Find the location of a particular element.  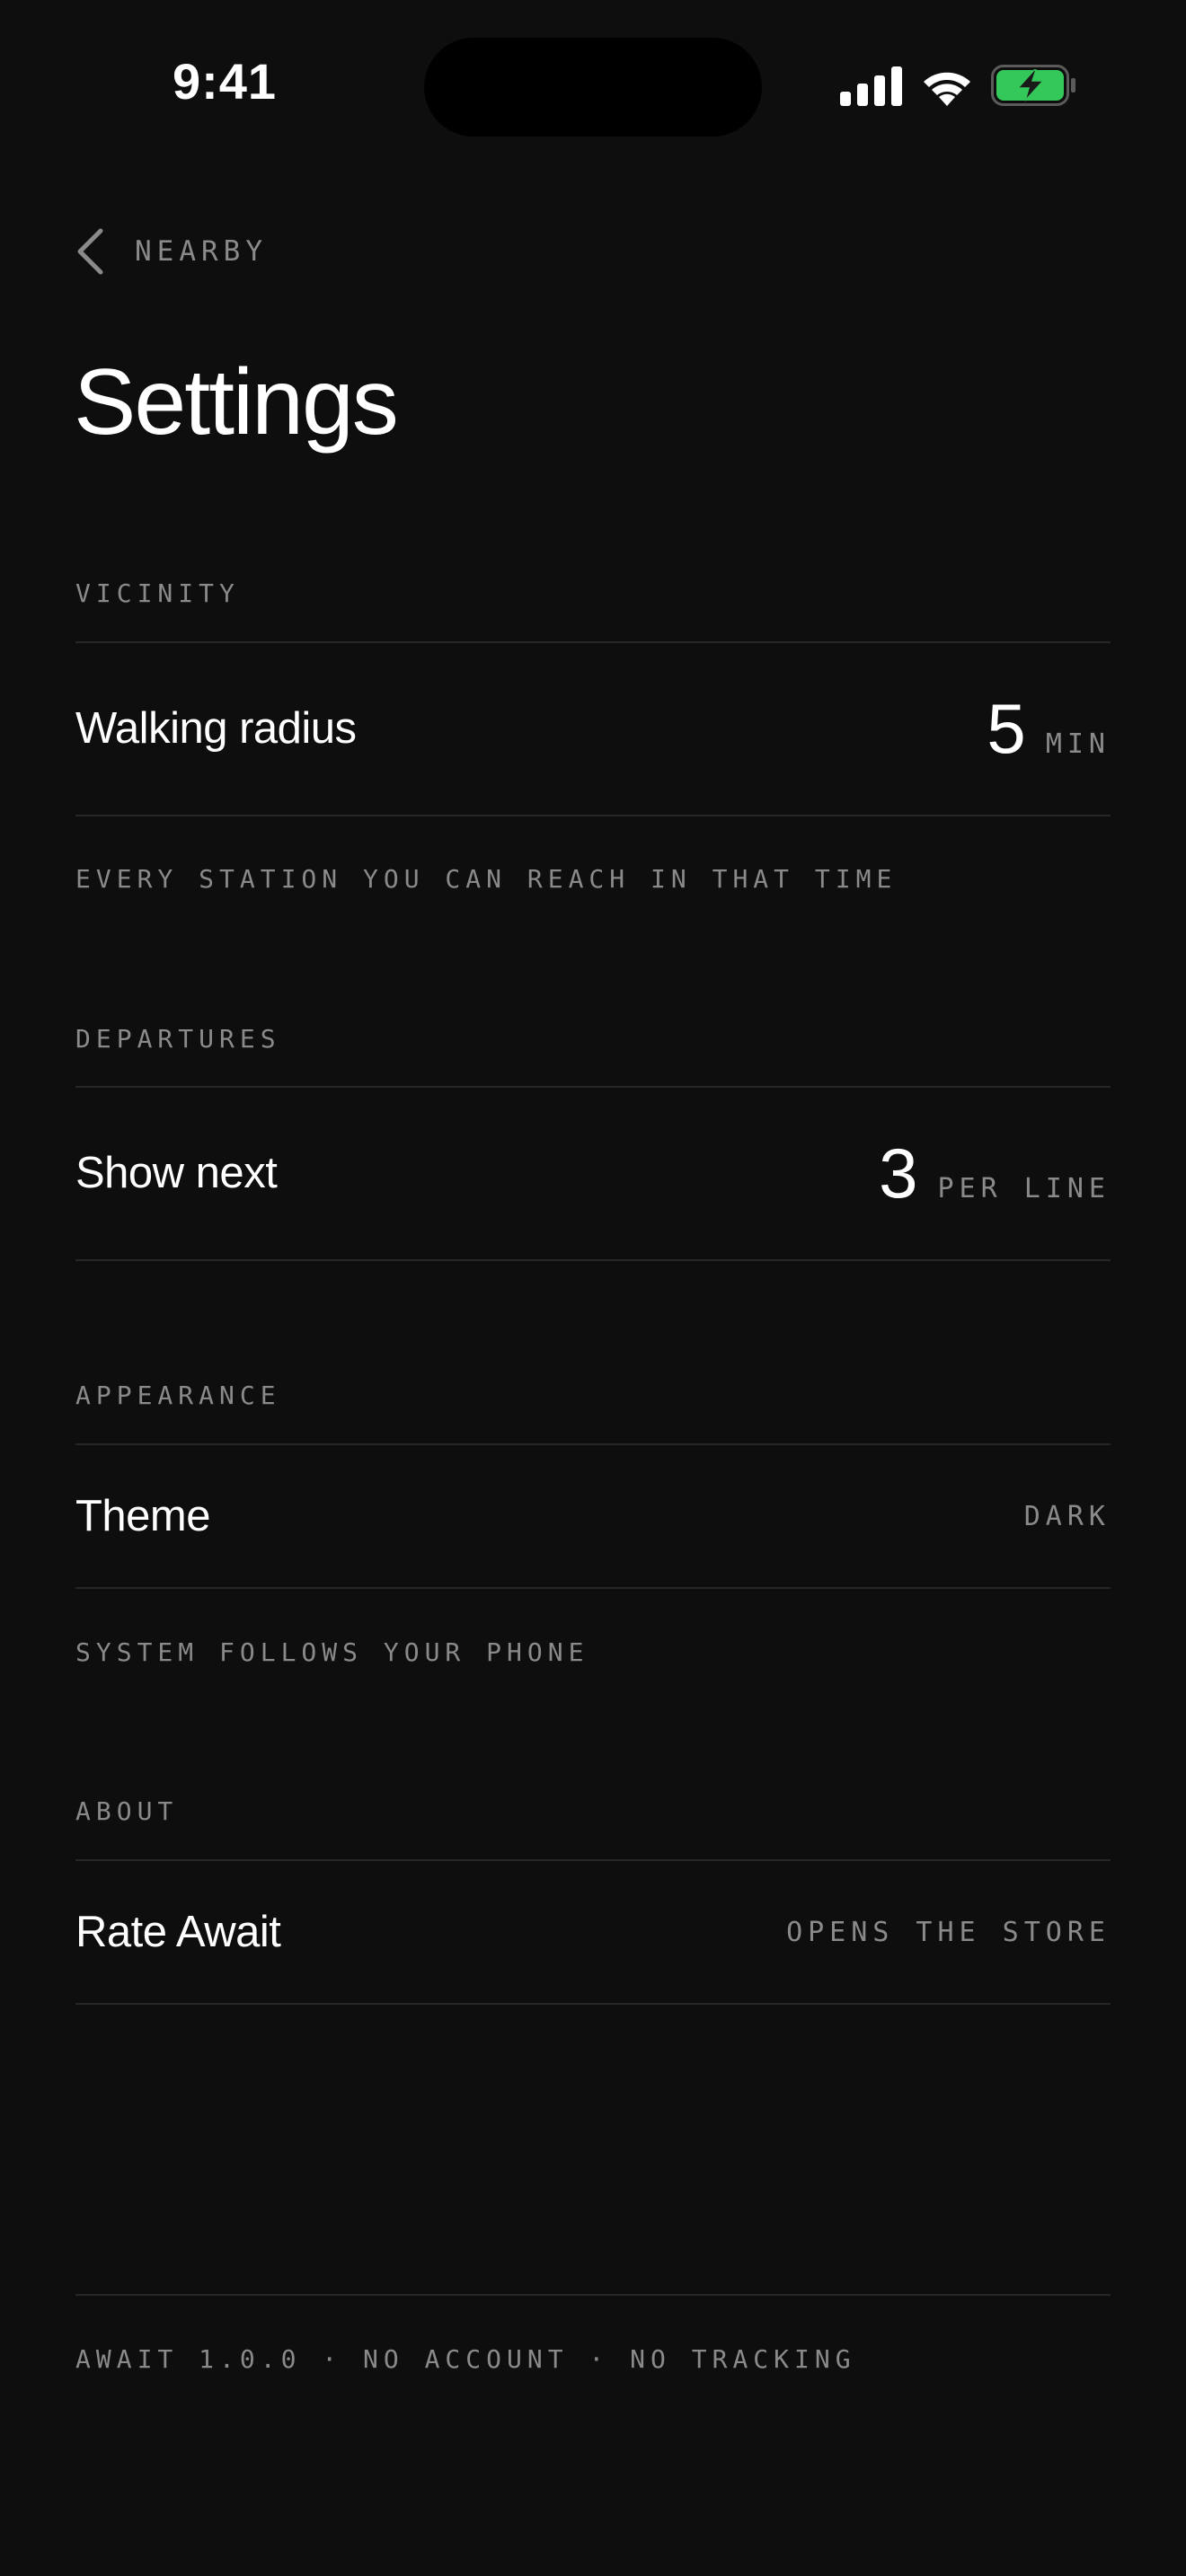

show-next-value: 3 PER LINE is located at coordinates (995, 1173).